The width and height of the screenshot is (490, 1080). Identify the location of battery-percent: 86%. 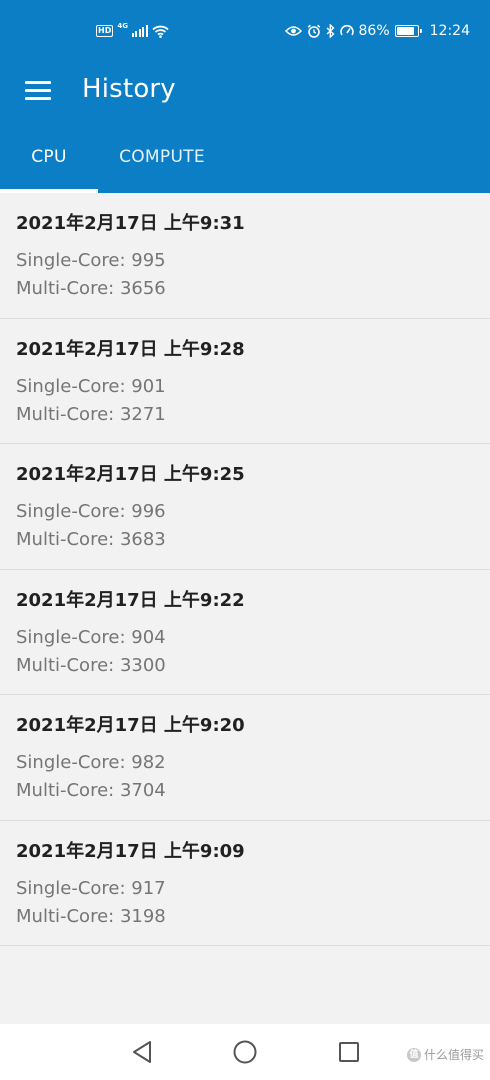
(374, 31).